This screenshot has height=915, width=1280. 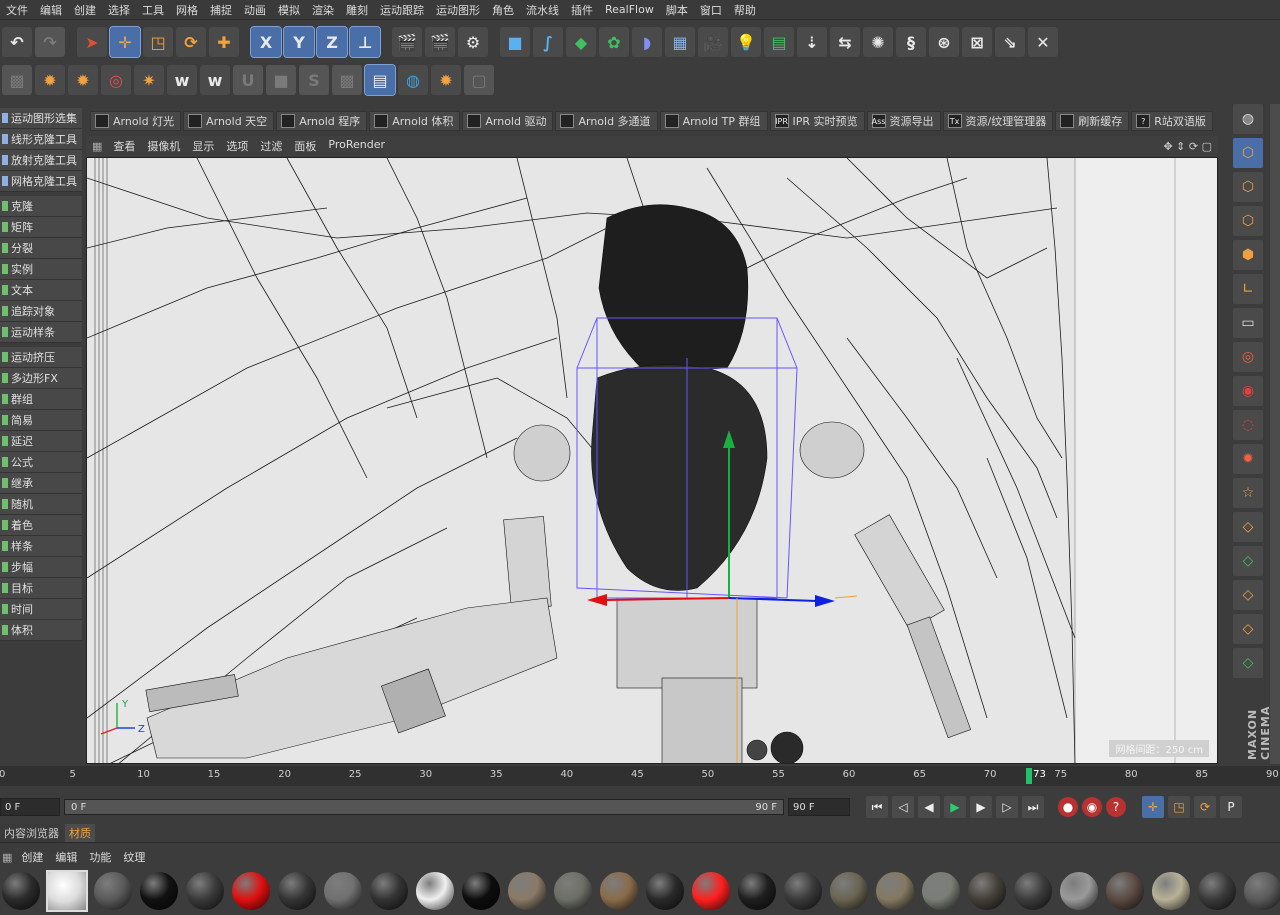 What do you see at coordinates (1248, 119) in the screenshot?
I see `globe-help-icon: ◍` at bounding box center [1248, 119].